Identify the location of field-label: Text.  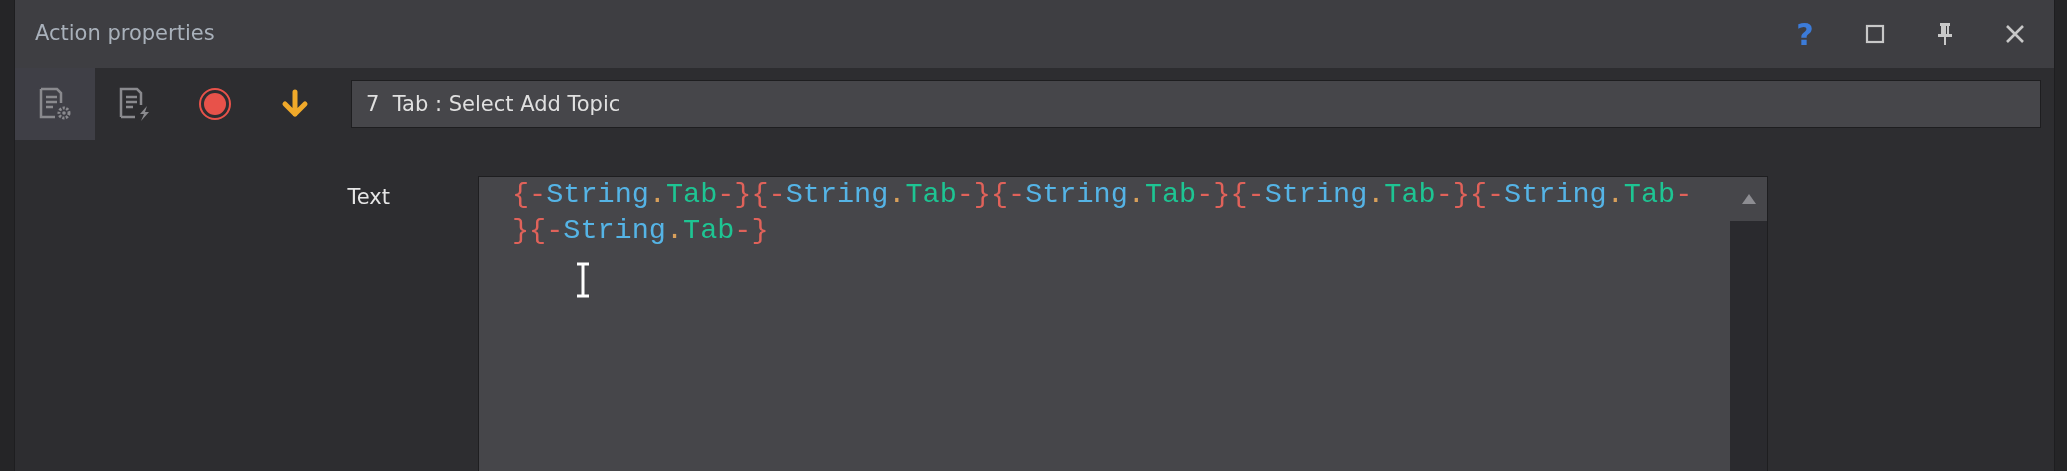
(368, 197).